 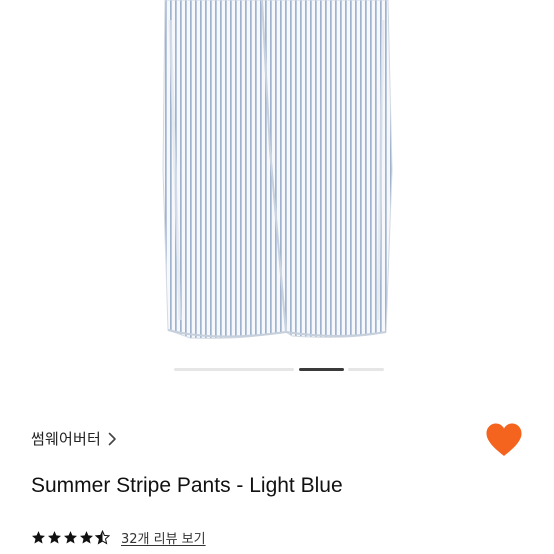 I want to click on star-rating, so click(x=70, y=537).